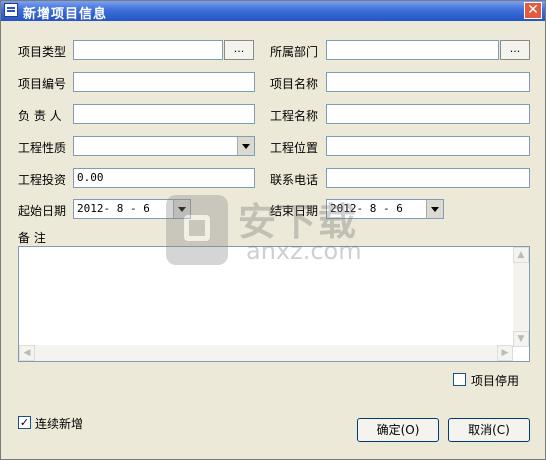 The width and height of the screenshot is (546, 460). I want to click on project-name-field, so click(428, 82).